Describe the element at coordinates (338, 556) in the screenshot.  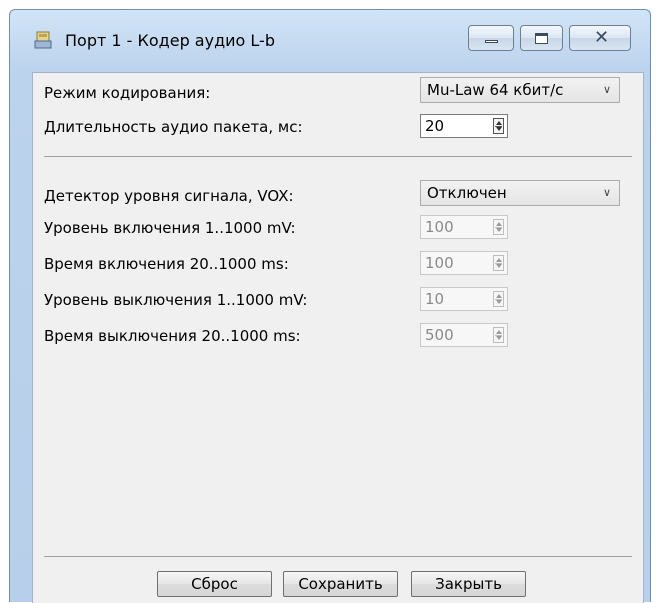
I see `footer-separator` at that location.